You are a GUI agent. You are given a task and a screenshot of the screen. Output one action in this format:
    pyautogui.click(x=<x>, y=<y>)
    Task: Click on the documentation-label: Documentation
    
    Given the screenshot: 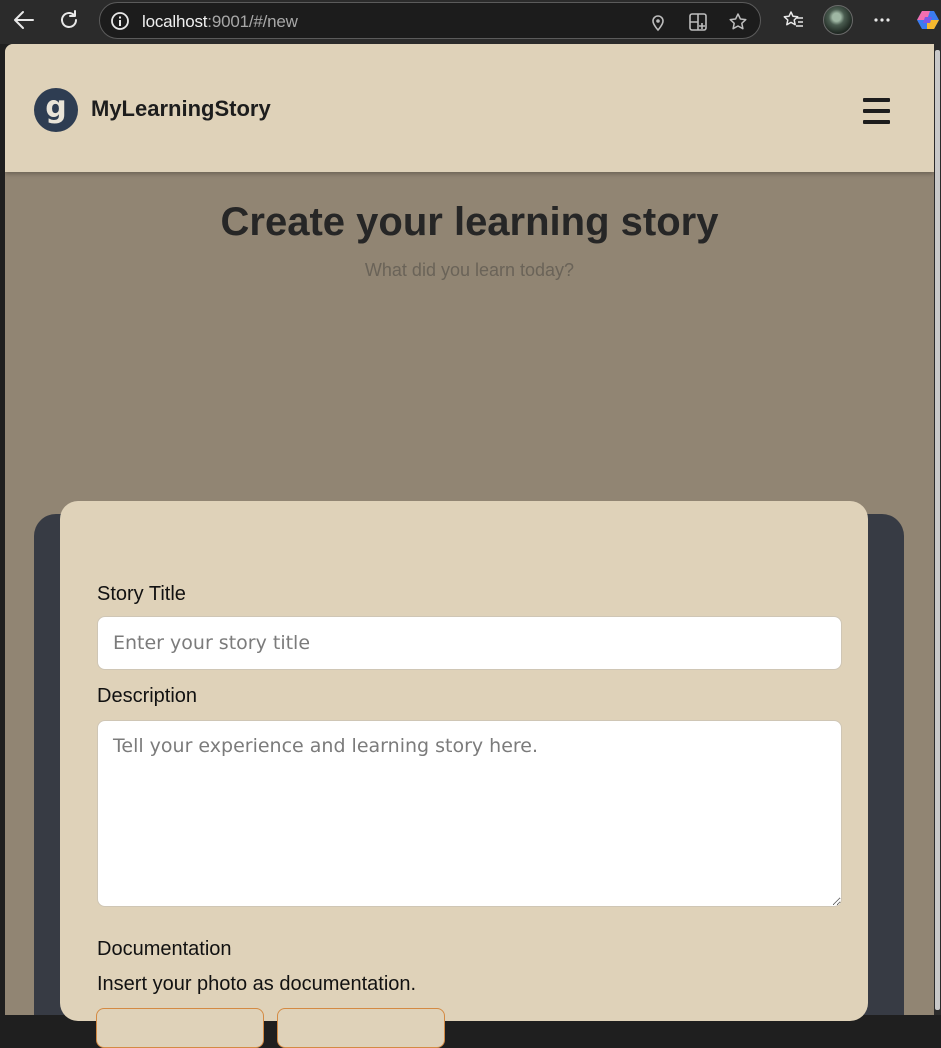 What is the action you would take?
    pyautogui.click(x=164, y=949)
    